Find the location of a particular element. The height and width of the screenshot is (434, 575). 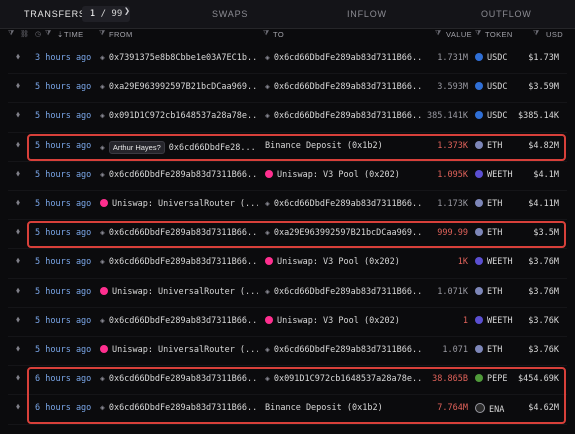

usd-value: $4.11M is located at coordinates (543, 204).